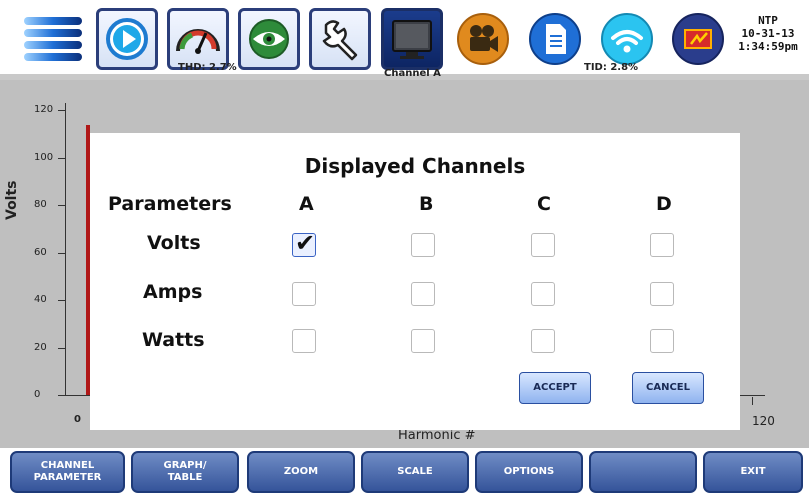  I want to click on y-tick-label: 40, so click(40, 299).